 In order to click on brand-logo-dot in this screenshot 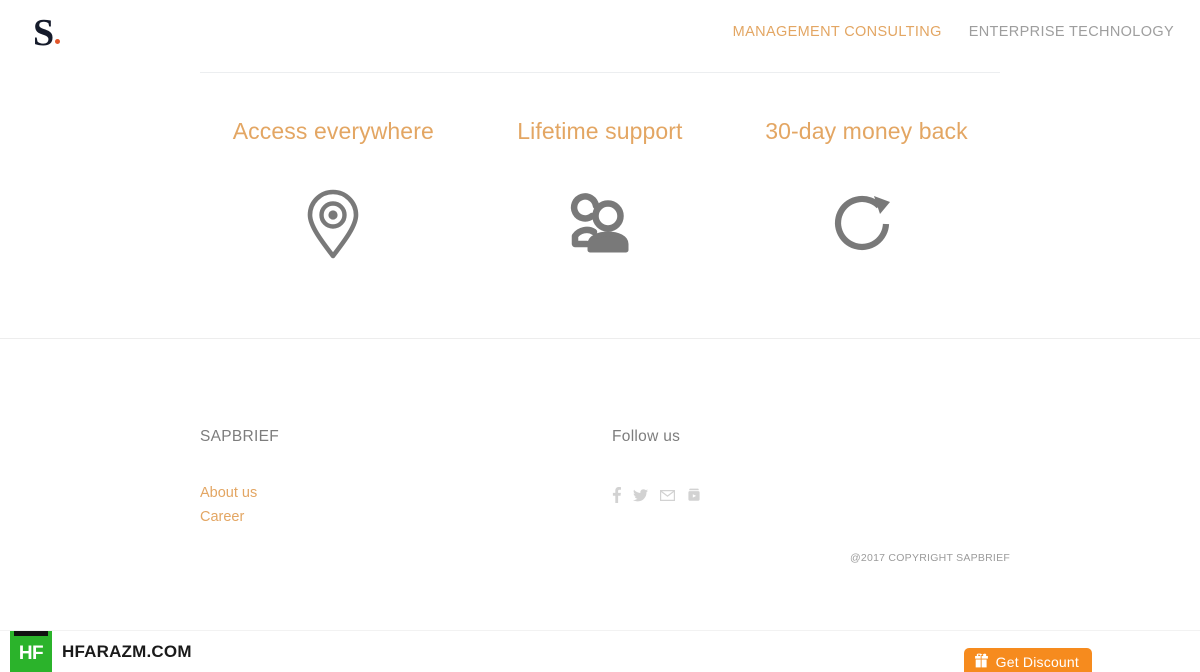, I will do `click(58, 41)`.